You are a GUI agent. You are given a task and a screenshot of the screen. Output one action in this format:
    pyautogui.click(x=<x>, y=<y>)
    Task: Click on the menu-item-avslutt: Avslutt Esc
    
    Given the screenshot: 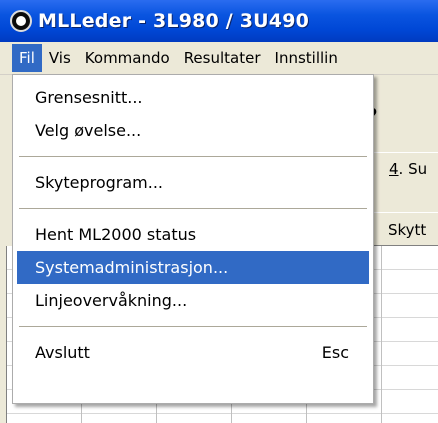 What is the action you would take?
    pyautogui.click(x=193, y=352)
    